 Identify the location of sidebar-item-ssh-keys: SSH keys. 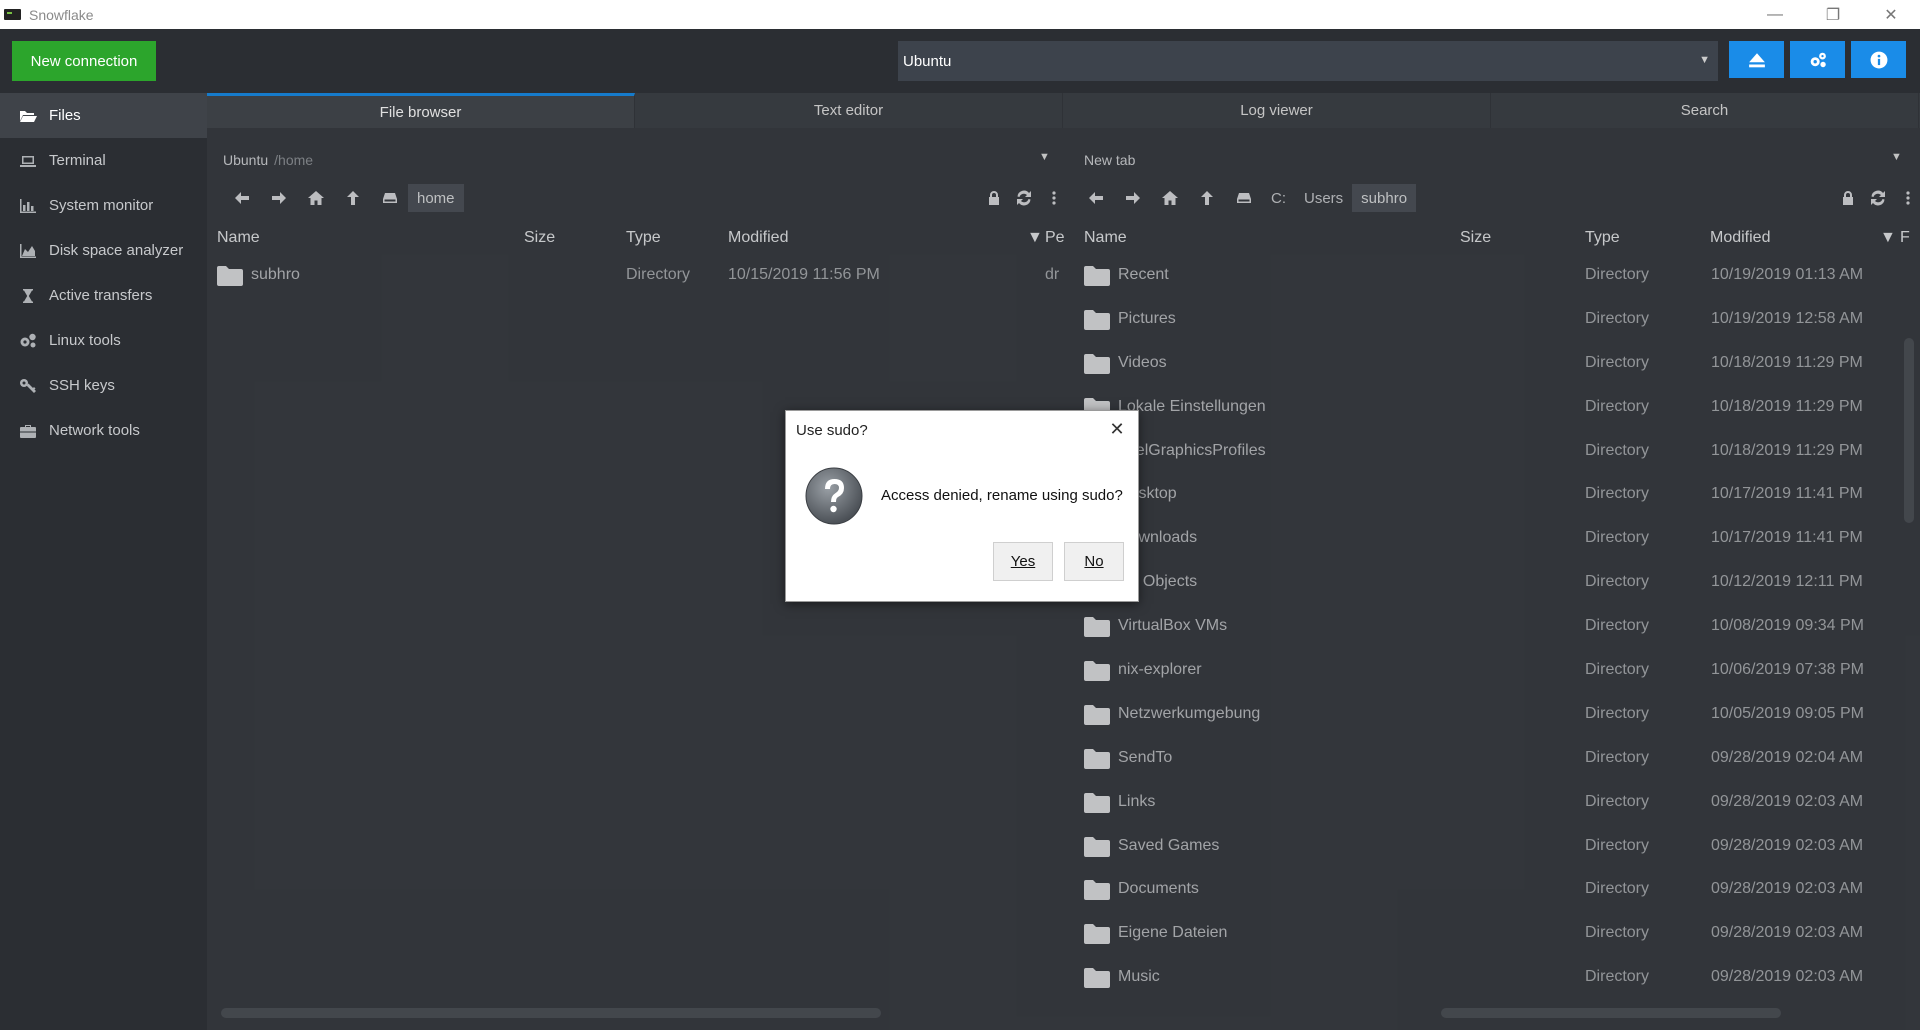
(103, 385).